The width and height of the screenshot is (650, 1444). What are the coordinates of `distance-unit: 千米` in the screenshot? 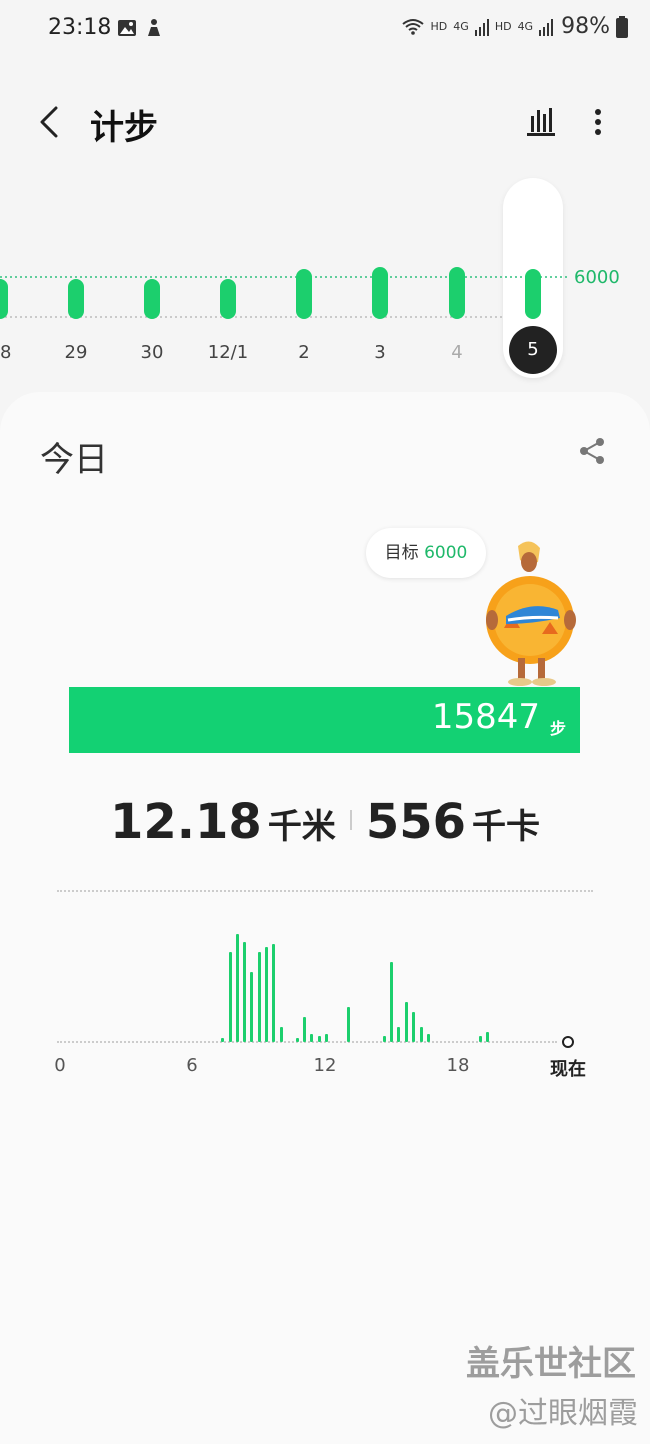 It's located at (301, 827).